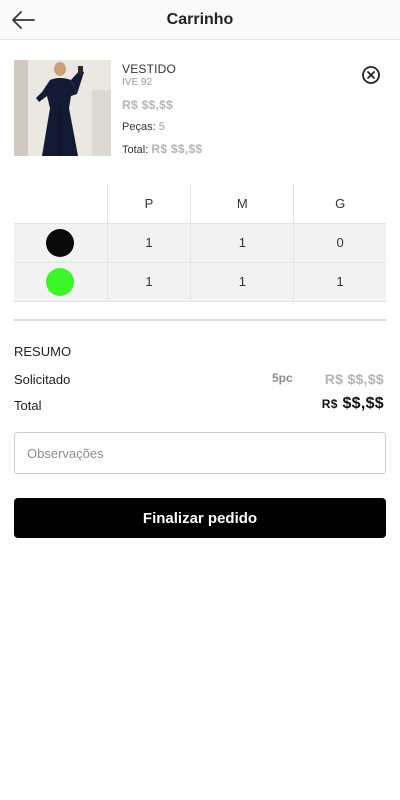 This screenshot has height=800, width=400. What do you see at coordinates (200, 518) in the screenshot?
I see `finalize-order-button: Finalizar pedido` at bounding box center [200, 518].